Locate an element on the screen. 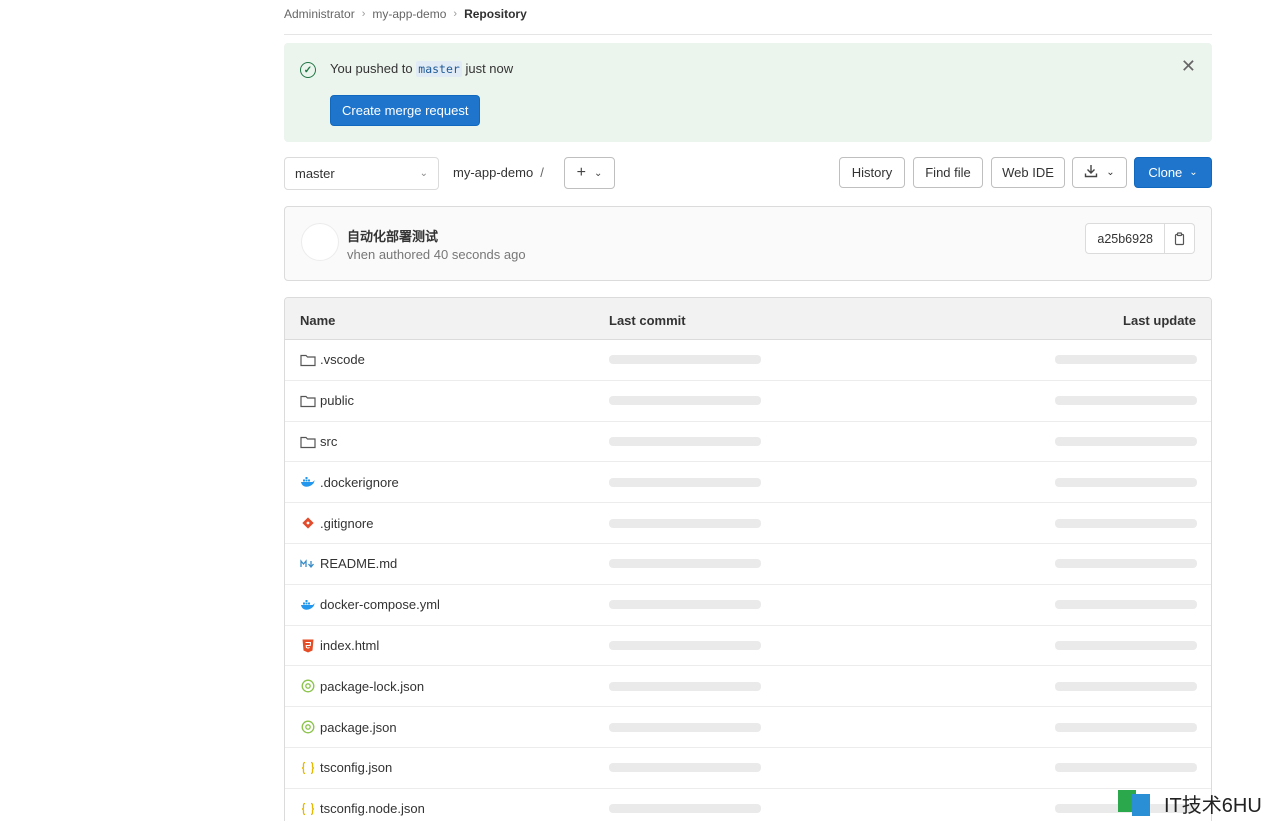  file-name-link: src is located at coordinates (328, 441).